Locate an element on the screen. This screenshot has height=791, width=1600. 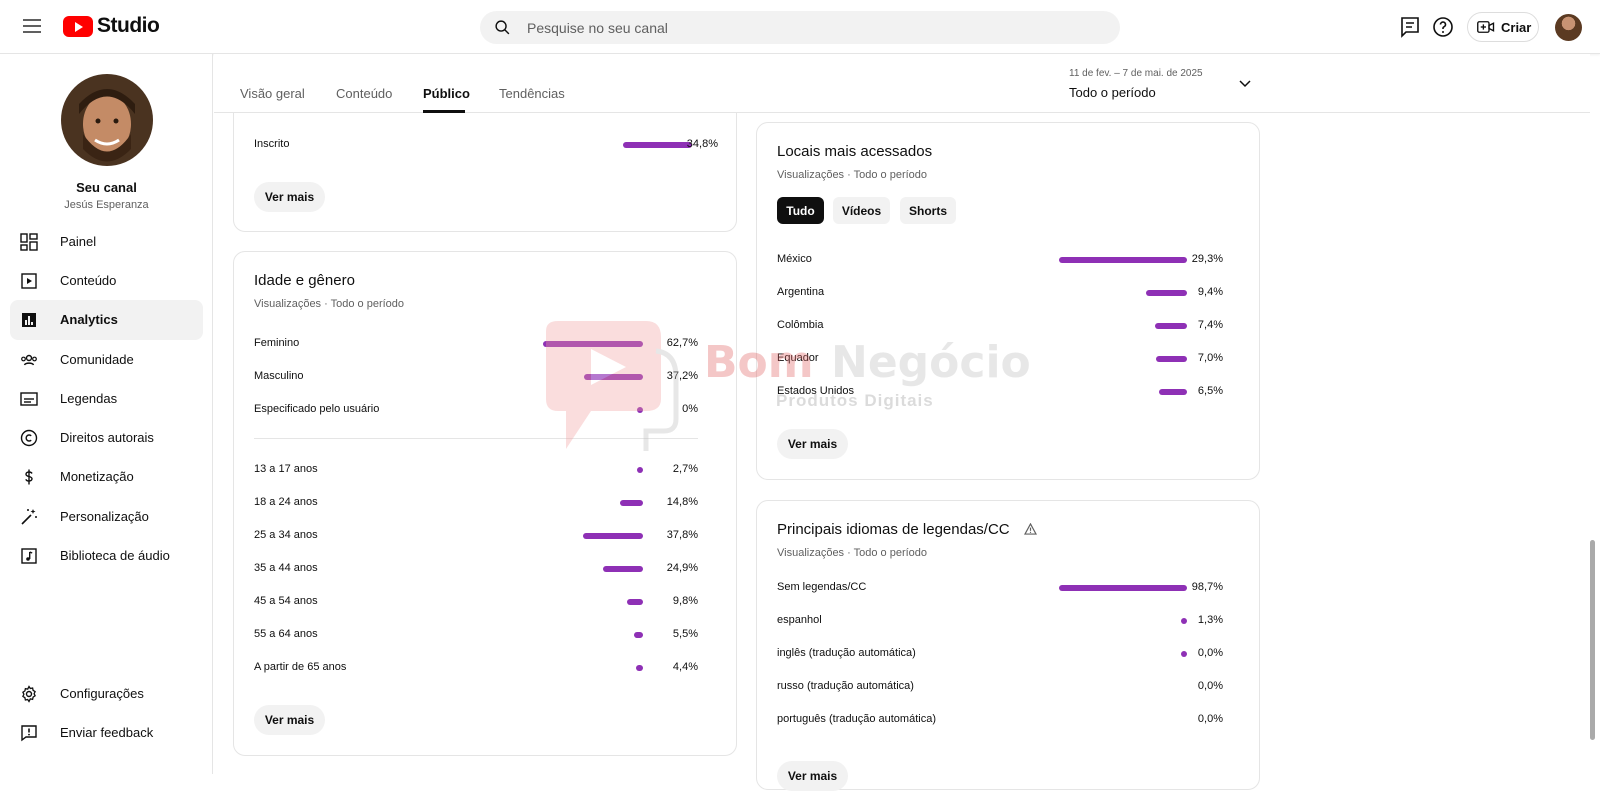
row-label: inglês (tradução automática) is located at coordinates (846, 653).